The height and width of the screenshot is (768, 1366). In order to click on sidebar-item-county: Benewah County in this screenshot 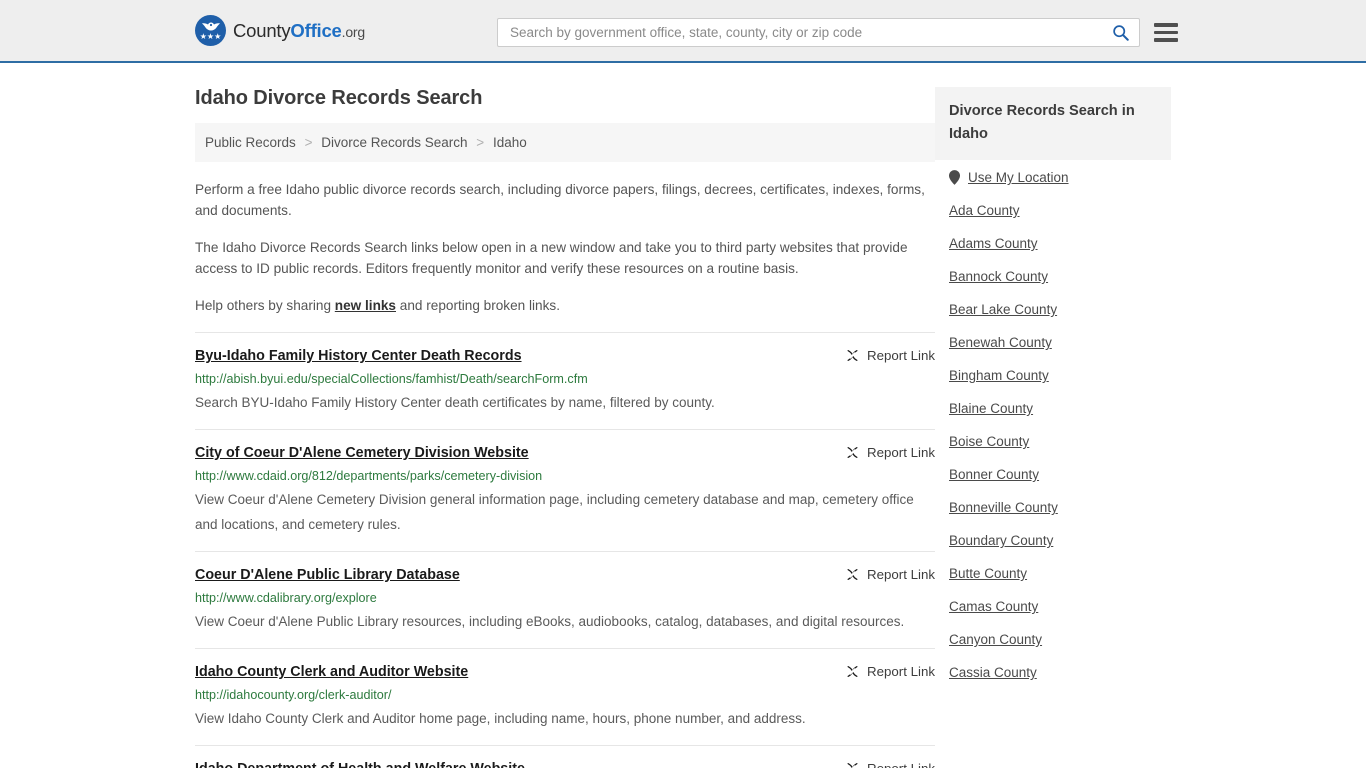, I will do `click(1060, 341)`.